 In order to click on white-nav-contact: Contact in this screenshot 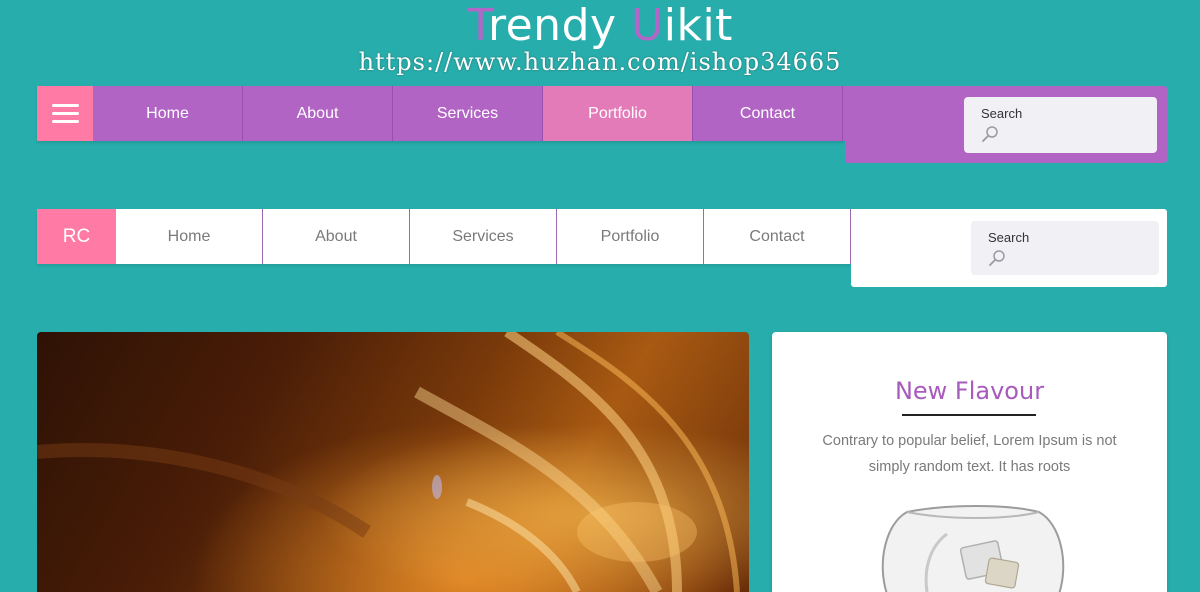, I will do `click(777, 236)`.